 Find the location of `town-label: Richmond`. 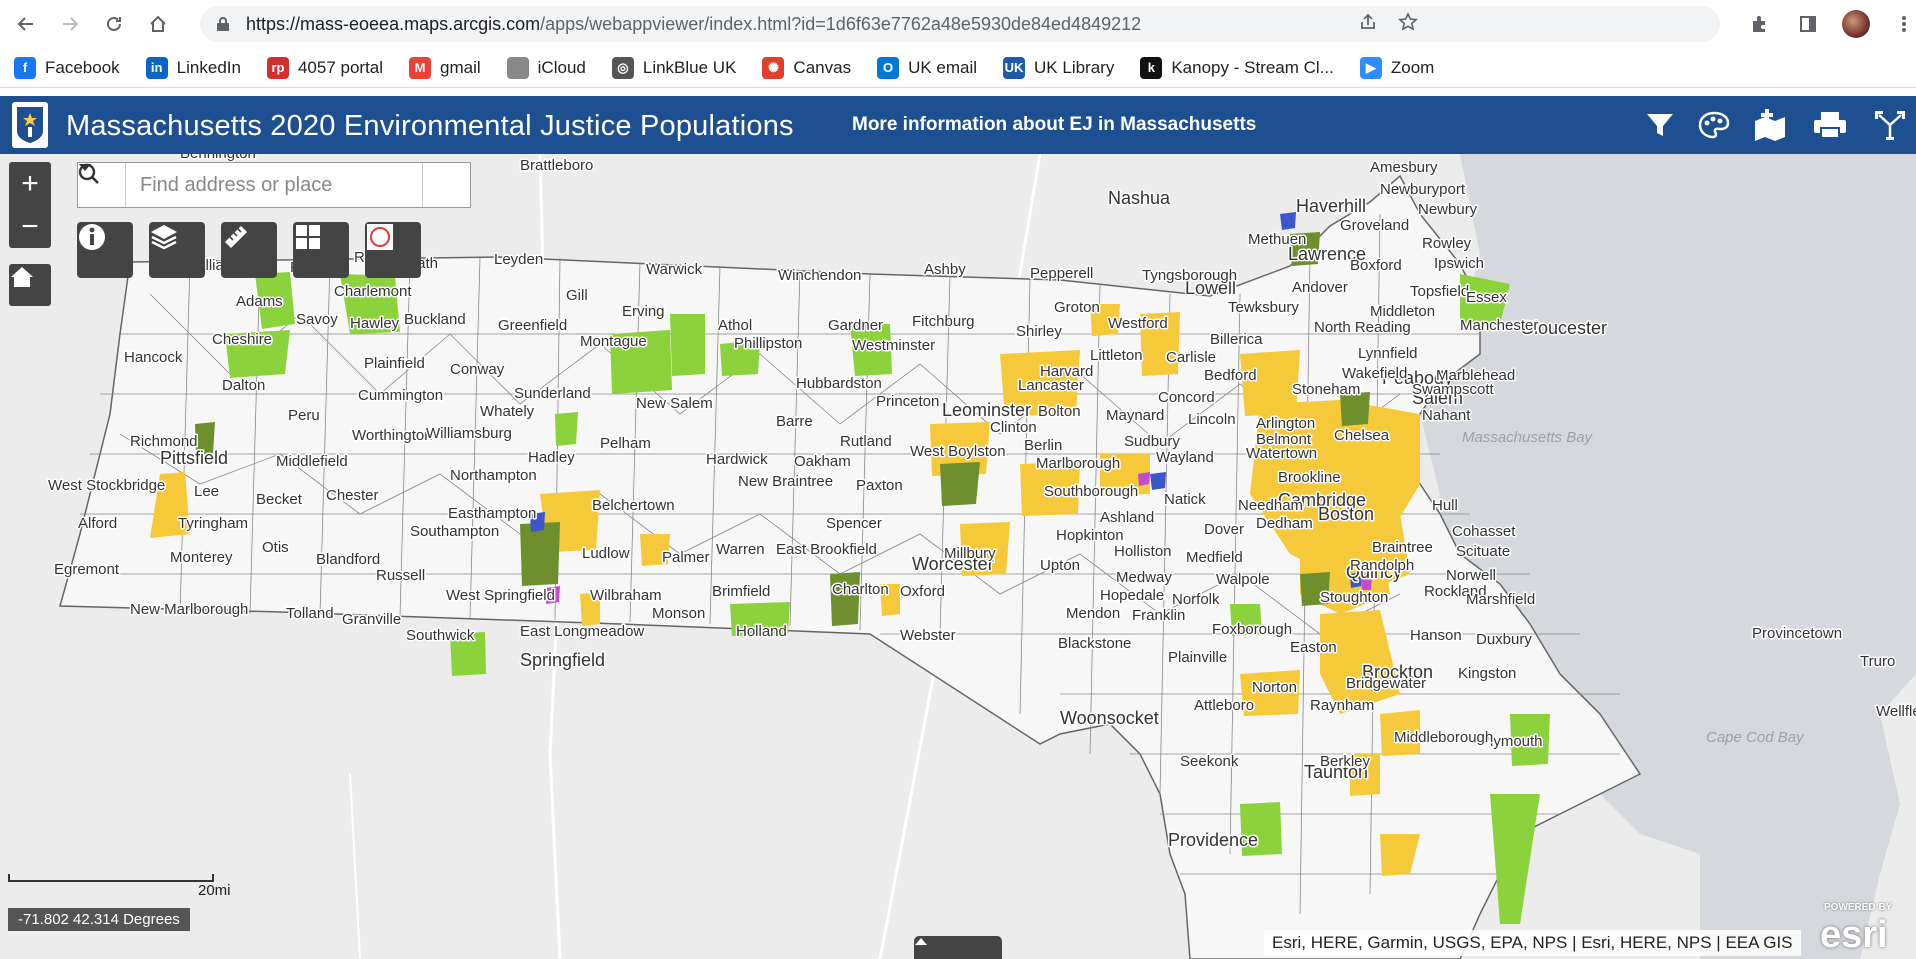

town-label: Richmond is located at coordinates (164, 441).